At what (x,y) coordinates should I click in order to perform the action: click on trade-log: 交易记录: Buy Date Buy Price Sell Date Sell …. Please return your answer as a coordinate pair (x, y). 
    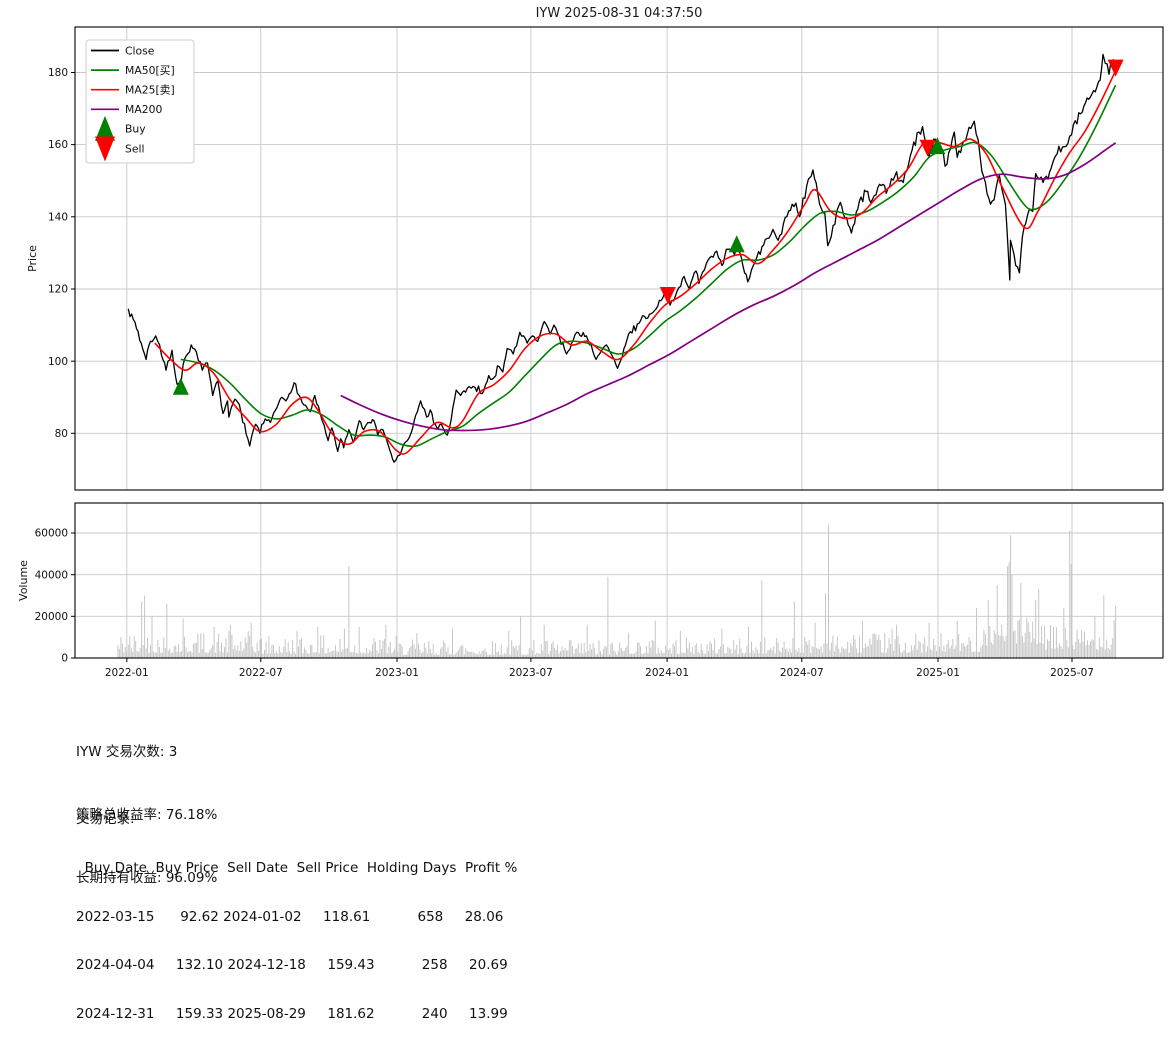
    Looking at the image, I should click on (296, 916).